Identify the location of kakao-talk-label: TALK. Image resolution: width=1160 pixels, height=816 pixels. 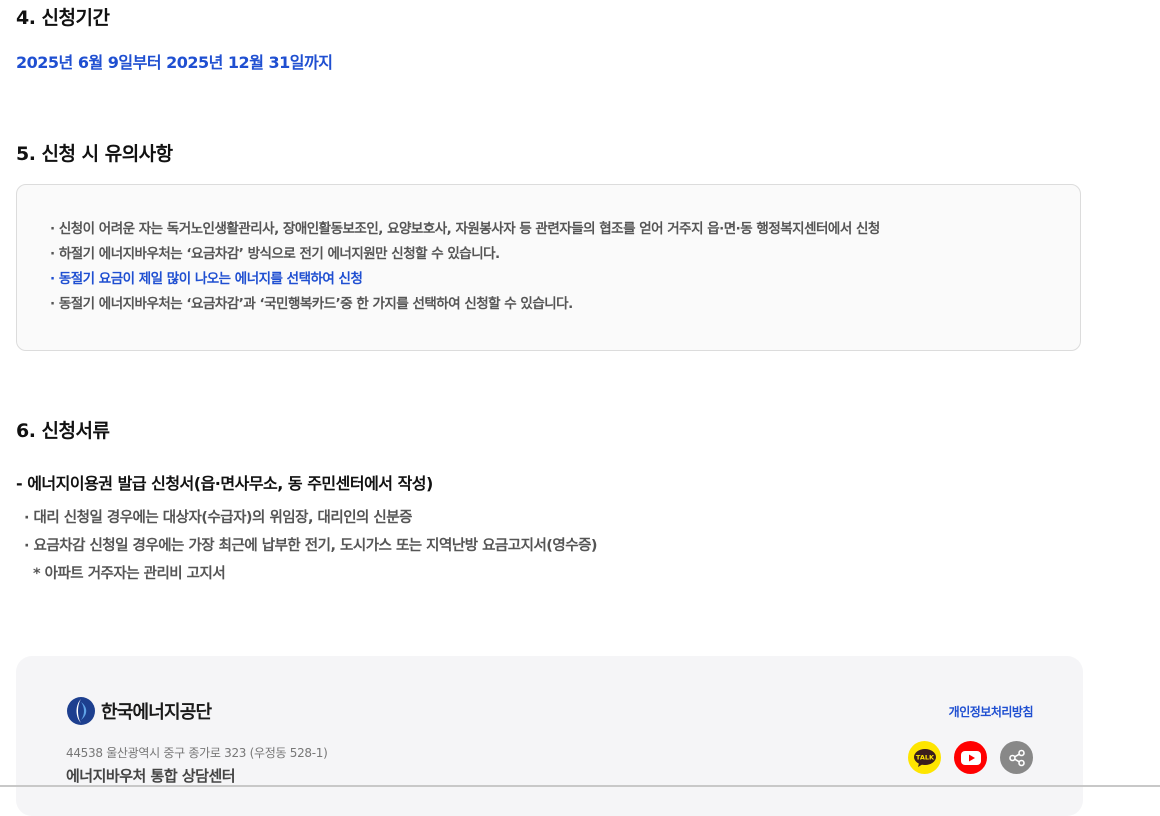
(924, 757).